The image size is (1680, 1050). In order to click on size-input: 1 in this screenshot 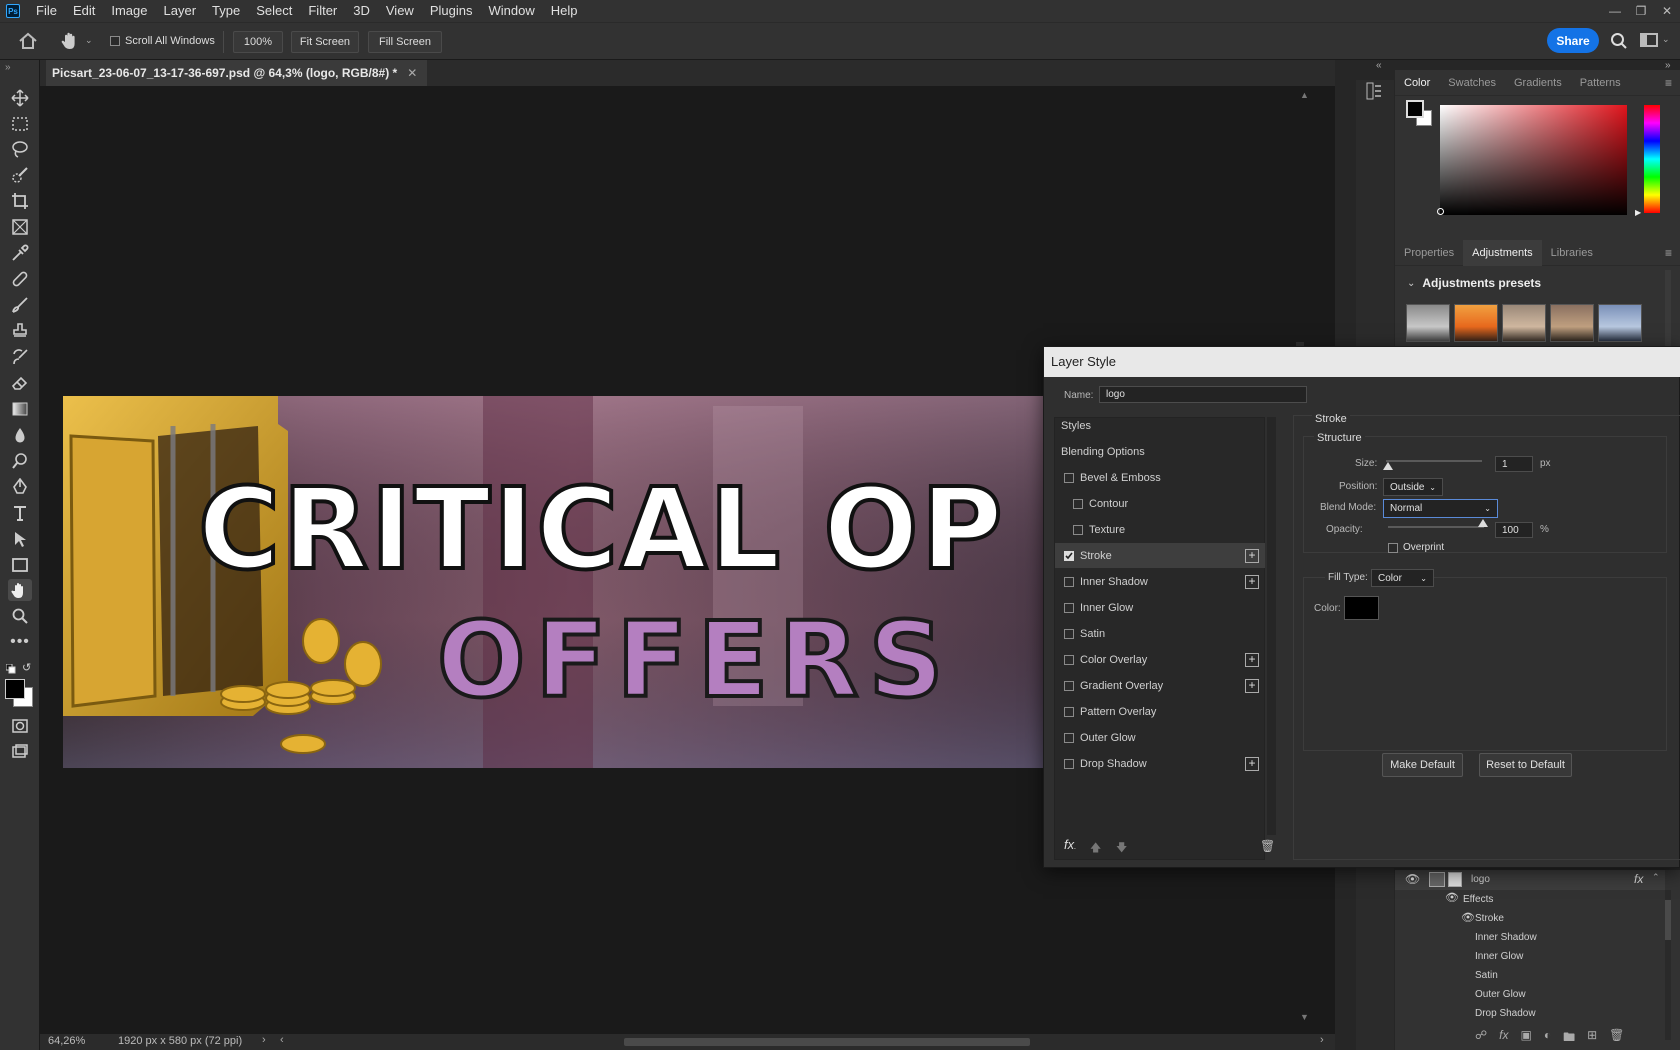, I will do `click(1514, 464)`.